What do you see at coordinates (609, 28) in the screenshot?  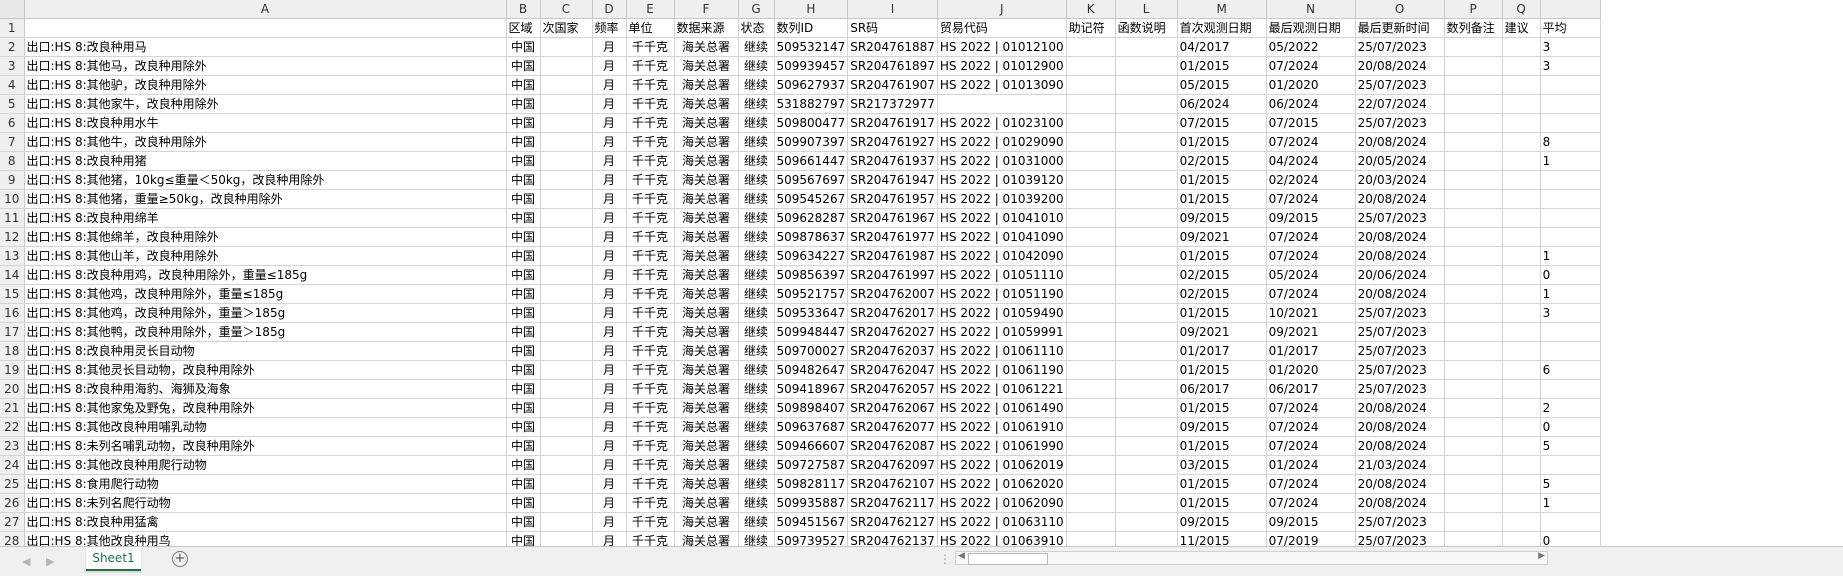 I see `header-cell: 频率` at bounding box center [609, 28].